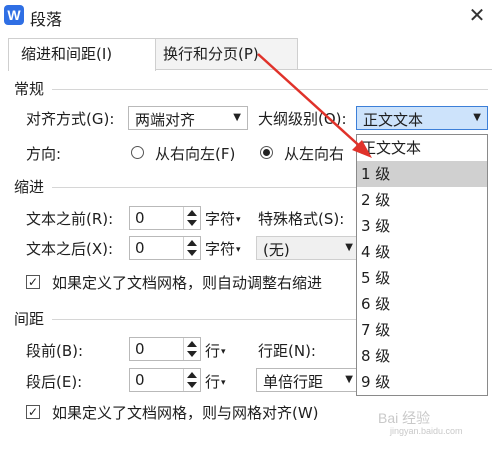 The width and height of the screenshot is (500, 453). I want to click on watermark-subtext: jingyan.baidu.com, so click(426, 431).